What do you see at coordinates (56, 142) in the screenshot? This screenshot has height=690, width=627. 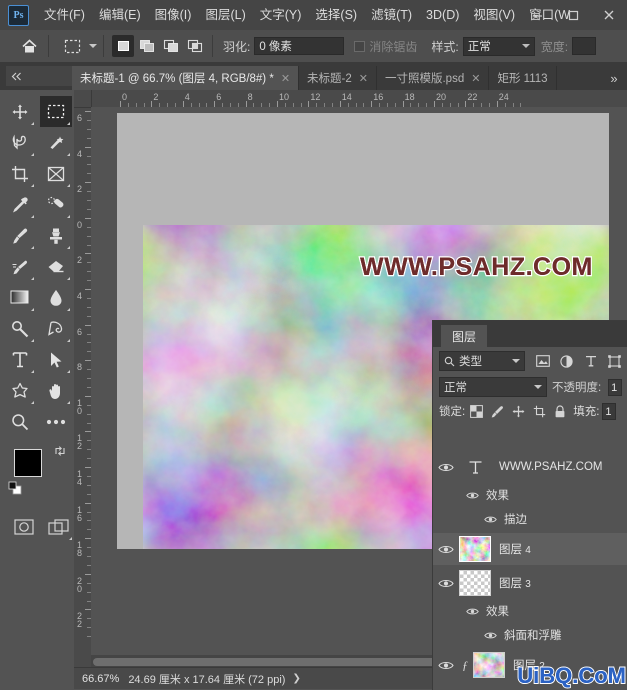 I see `magic-wand-tool` at bounding box center [56, 142].